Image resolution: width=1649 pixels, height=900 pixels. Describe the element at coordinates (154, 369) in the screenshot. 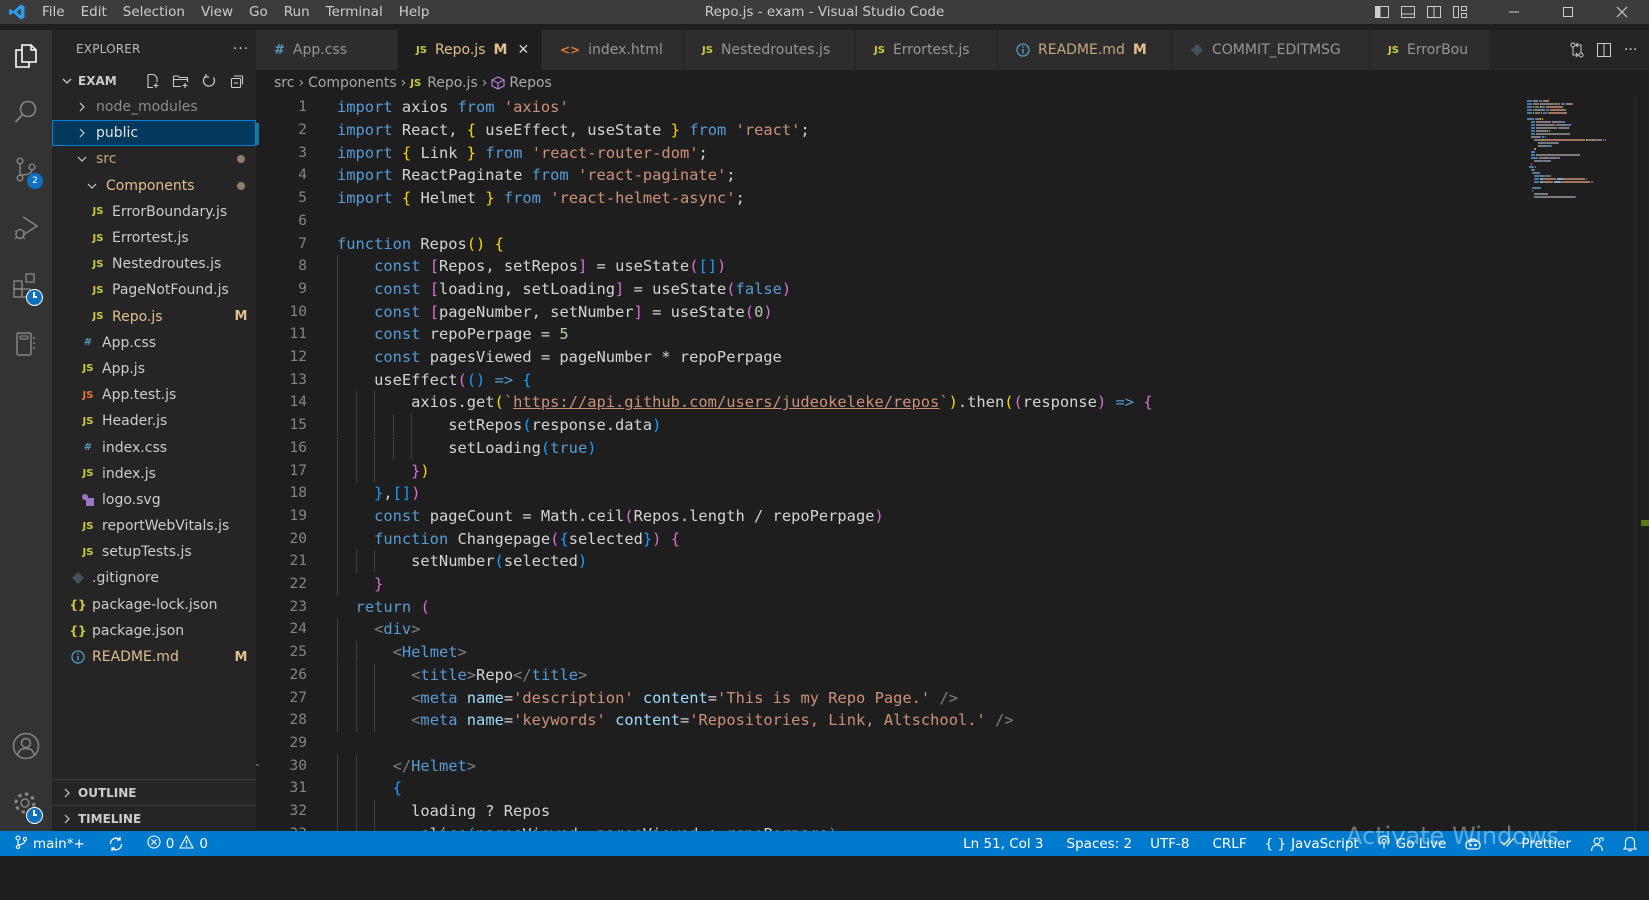

I see `tree-item-app-js: JS App.js` at that location.